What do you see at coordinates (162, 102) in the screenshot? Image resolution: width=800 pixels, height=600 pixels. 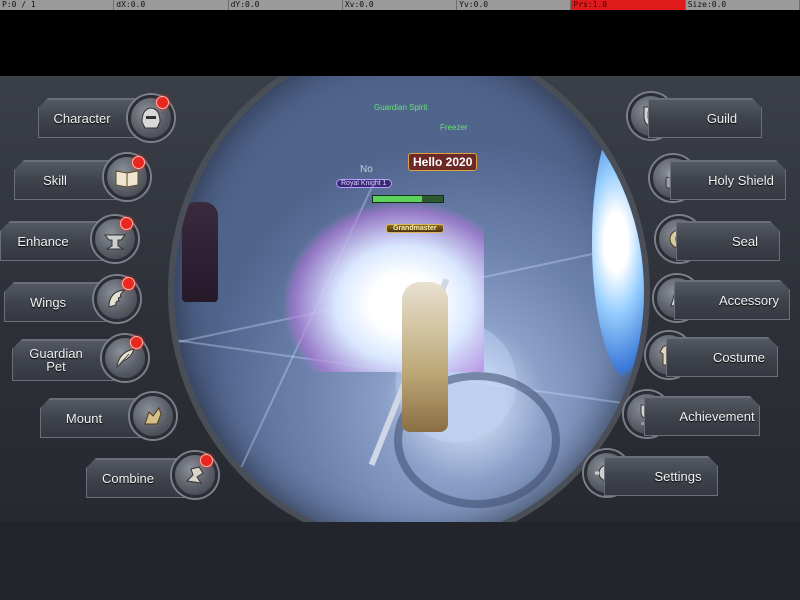 I see `character-notification-badge` at bounding box center [162, 102].